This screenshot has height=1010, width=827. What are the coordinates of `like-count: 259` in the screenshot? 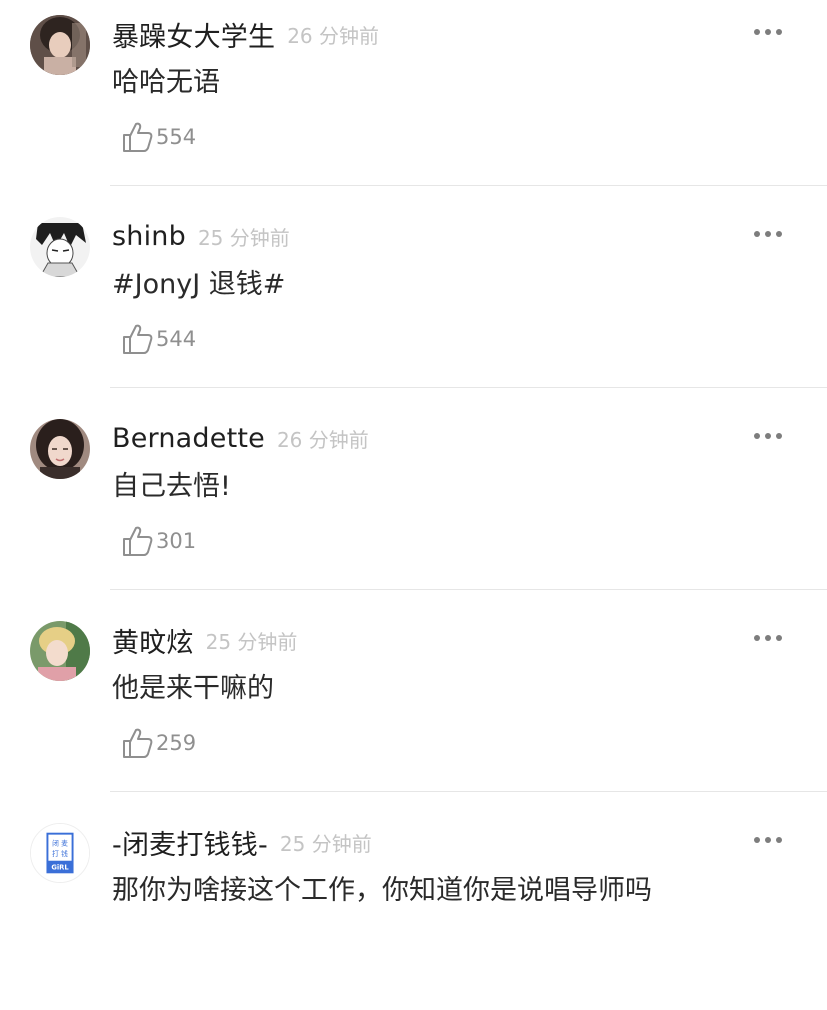 It's located at (176, 743).